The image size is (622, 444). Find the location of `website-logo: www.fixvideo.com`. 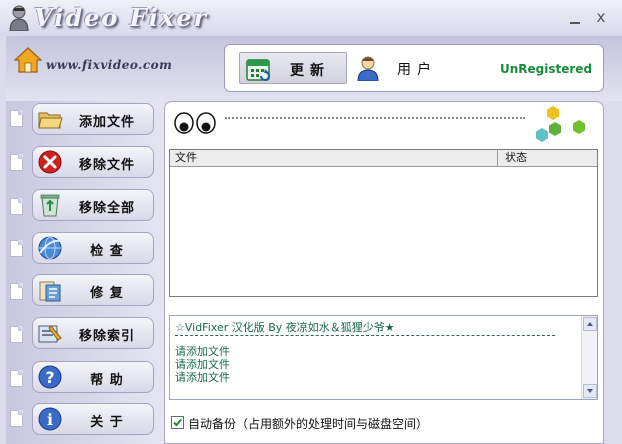

website-logo: www.fixvideo.com is located at coordinates (109, 65).